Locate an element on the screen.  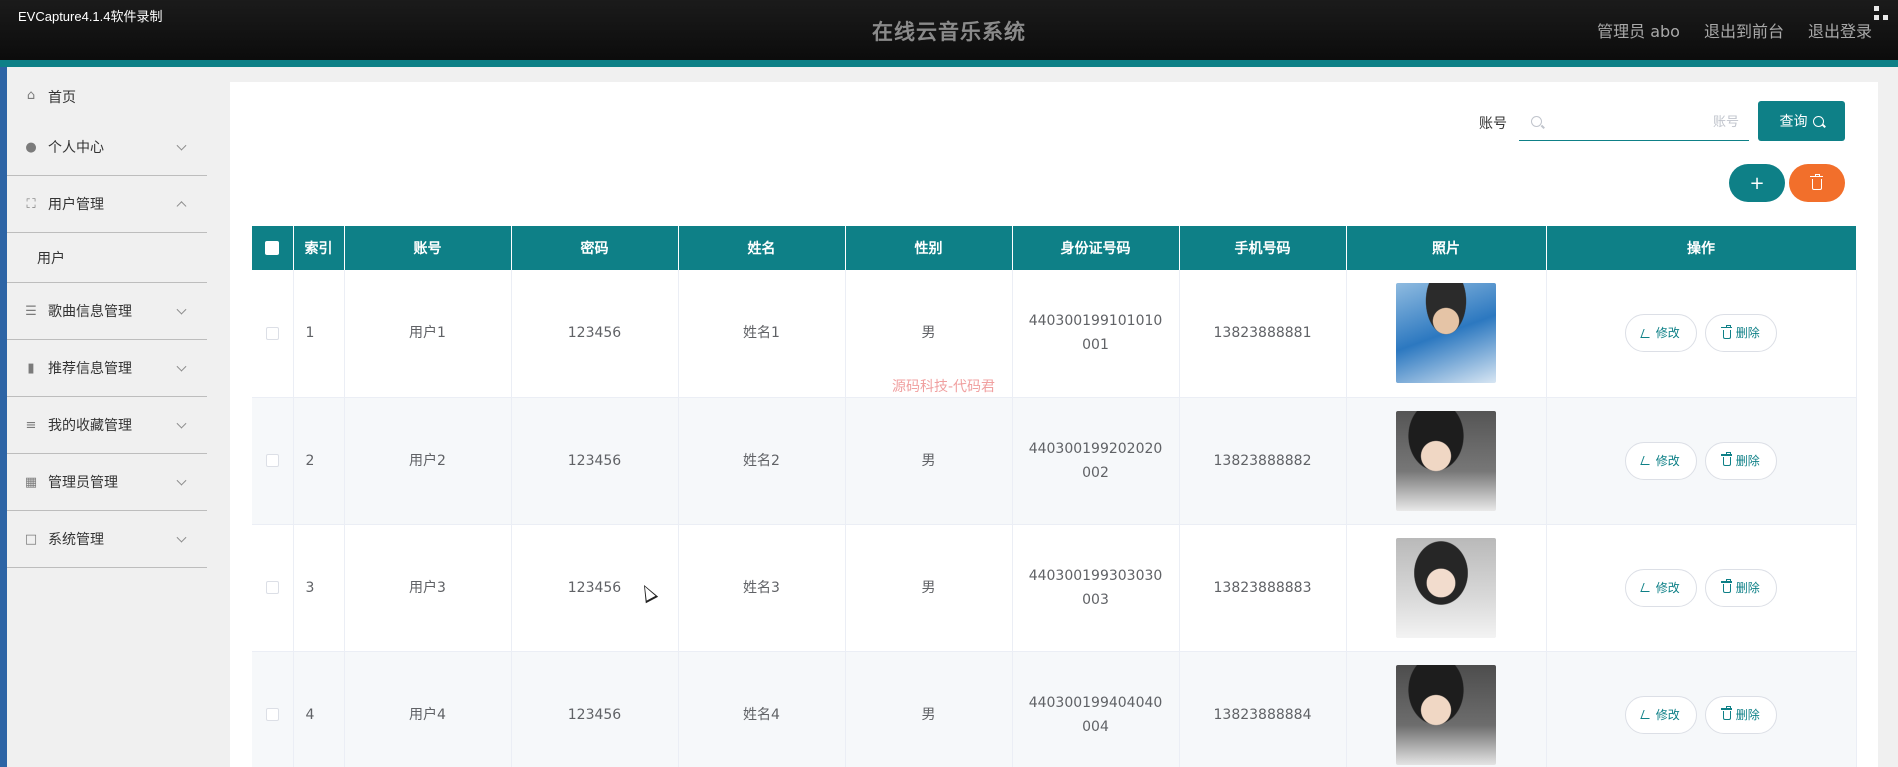
account-search-input is located at coordinates (1644, 122).